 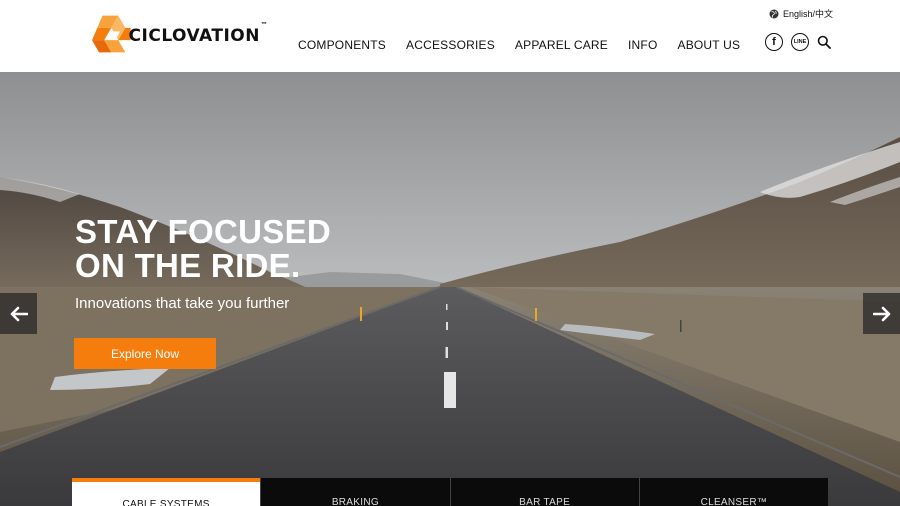 What do you see at coordinates (734, 501) in the screenshot?
I see `tab-label: CLEANSER™` at bounding box center [734, 501].